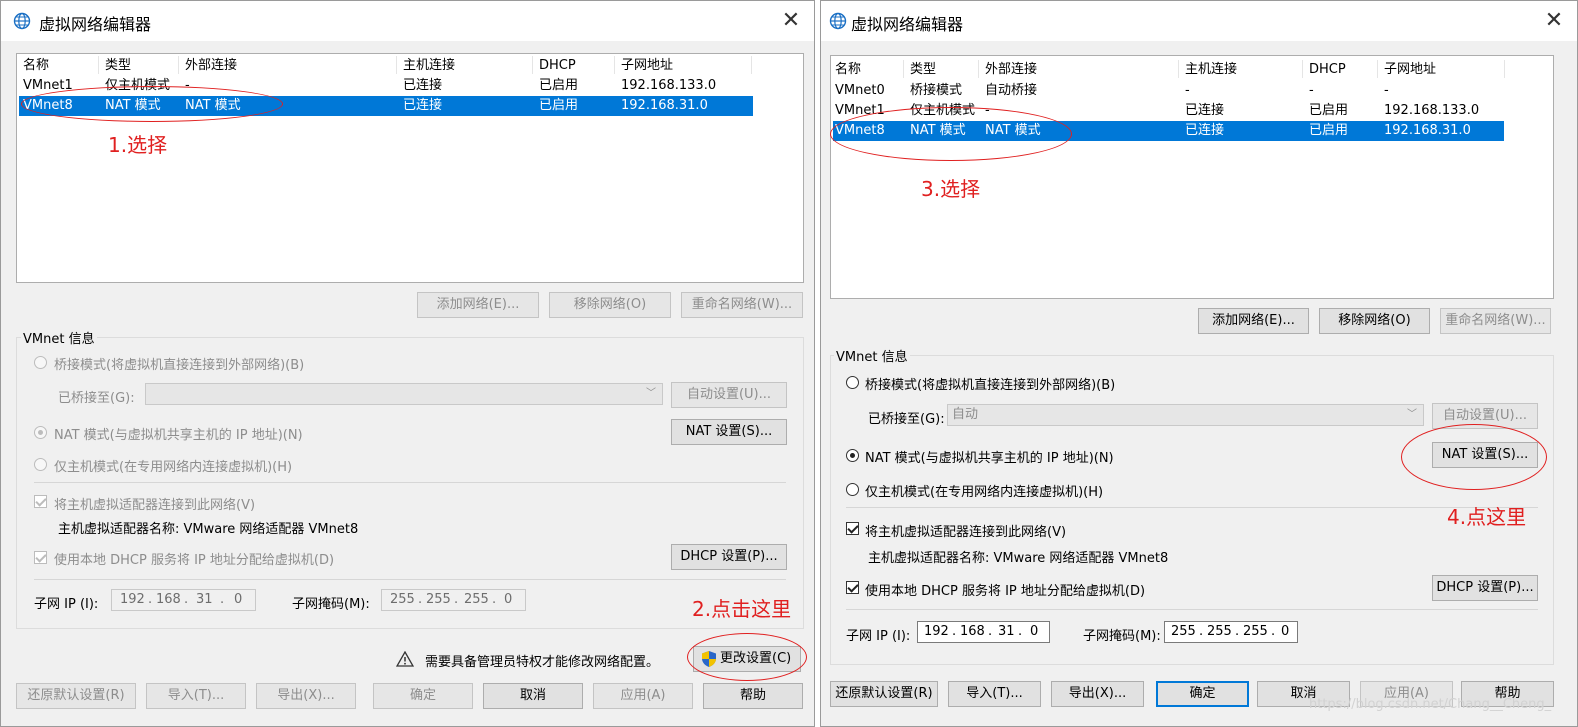 The image size is (1578, 727). I want to click on warning-icon, so click(405, 659).